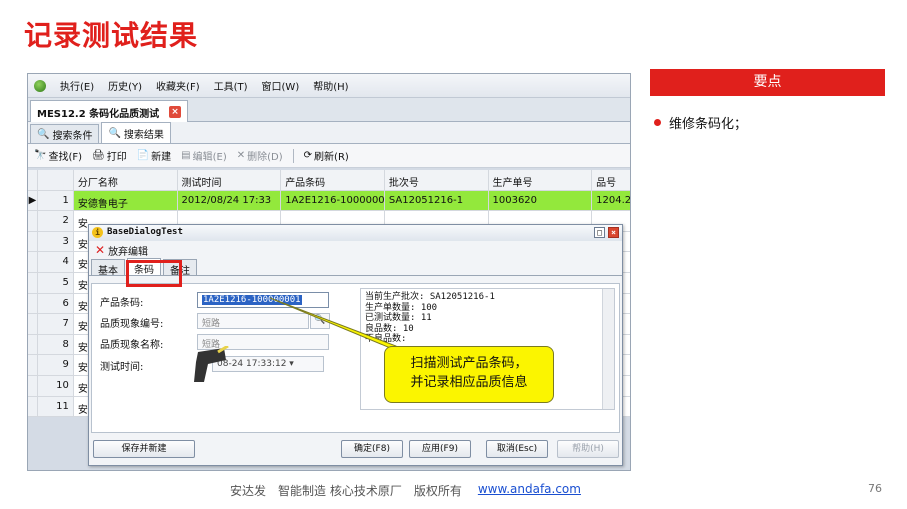 This screenshot has width=907, height=509. Describe the element at coordinates (143, 135) in the screenshot. I see `tab-label: 搜索结果` at that location.